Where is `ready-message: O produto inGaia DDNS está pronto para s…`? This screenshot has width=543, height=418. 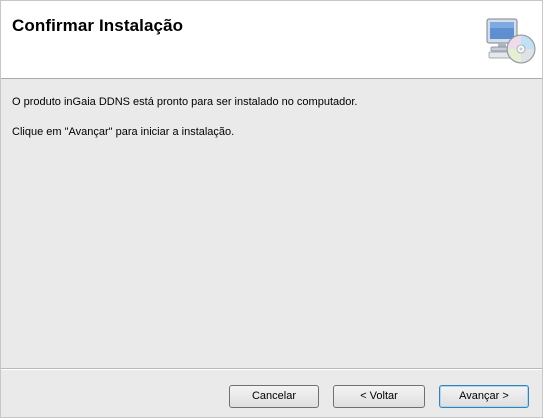 ready-message: O produto inGaia DDNS está pronto para s… is located at coordinates (185, 102).